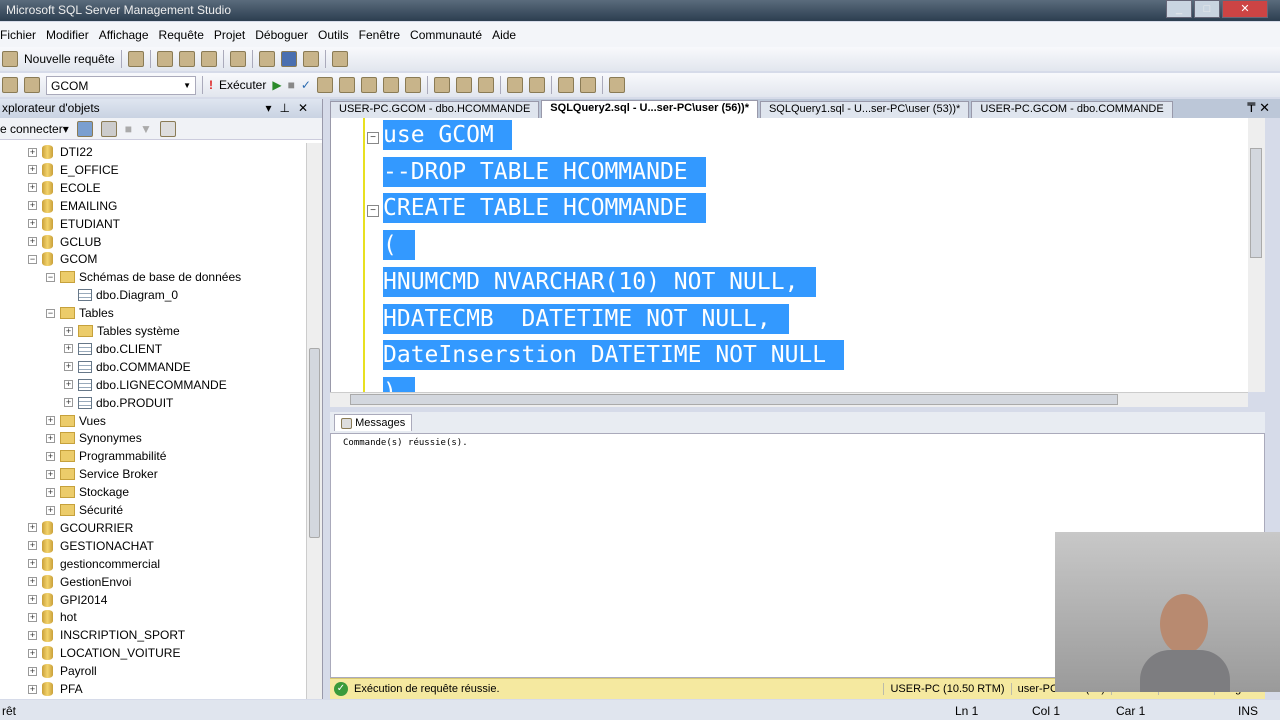 This screenshot has width=1280, height=720. I want to click on database-select: GCOM ▼, so click(121, 85).